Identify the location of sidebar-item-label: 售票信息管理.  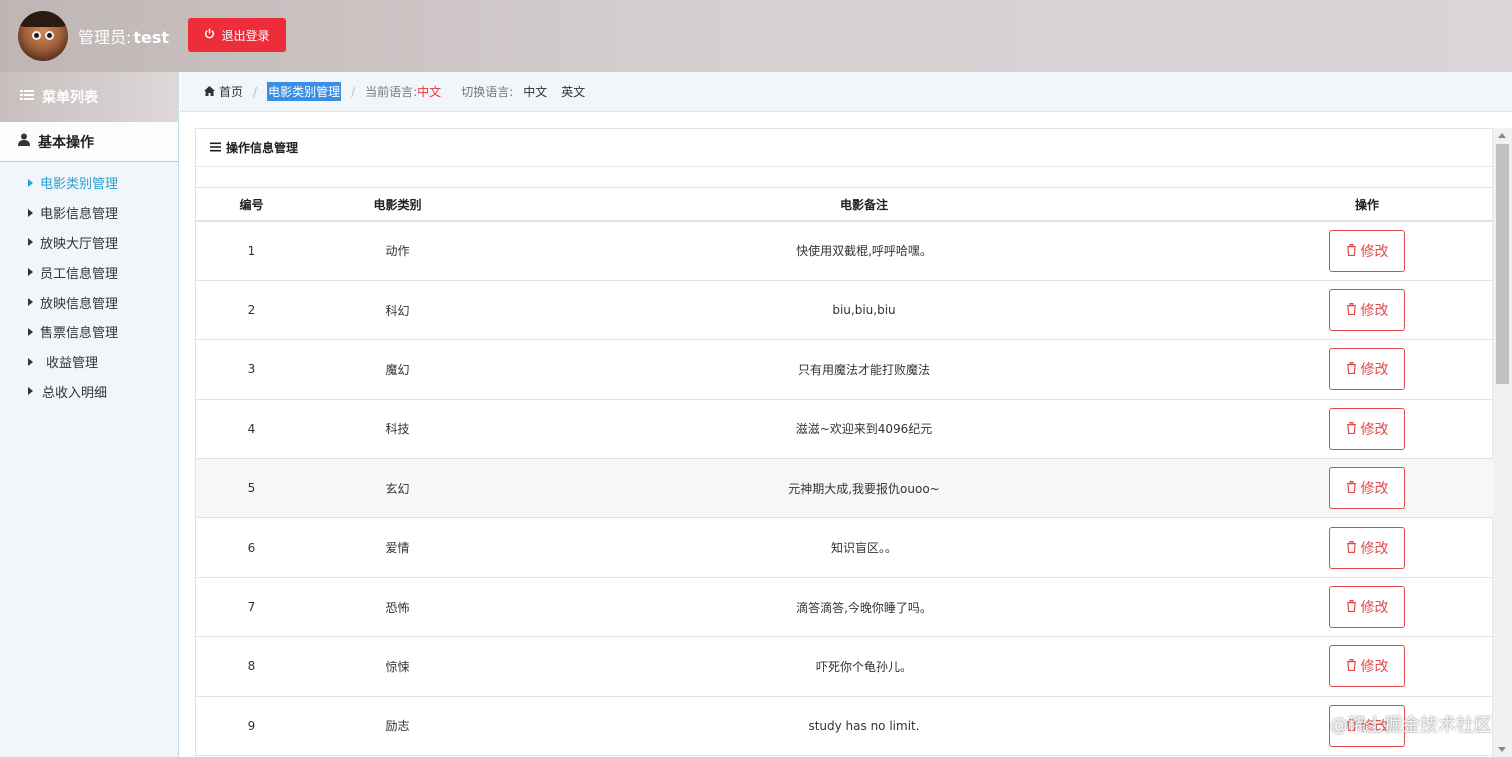
(79, 334).